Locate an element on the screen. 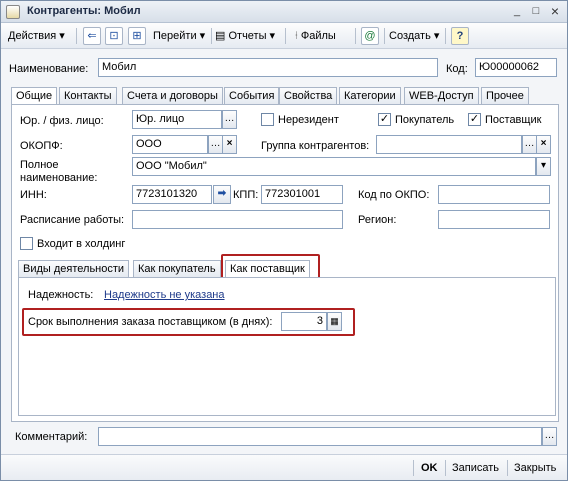 The height and width of the screenshot is (481, 568). actions-menu: Действия ▾ is located at coordinates (36, 36).